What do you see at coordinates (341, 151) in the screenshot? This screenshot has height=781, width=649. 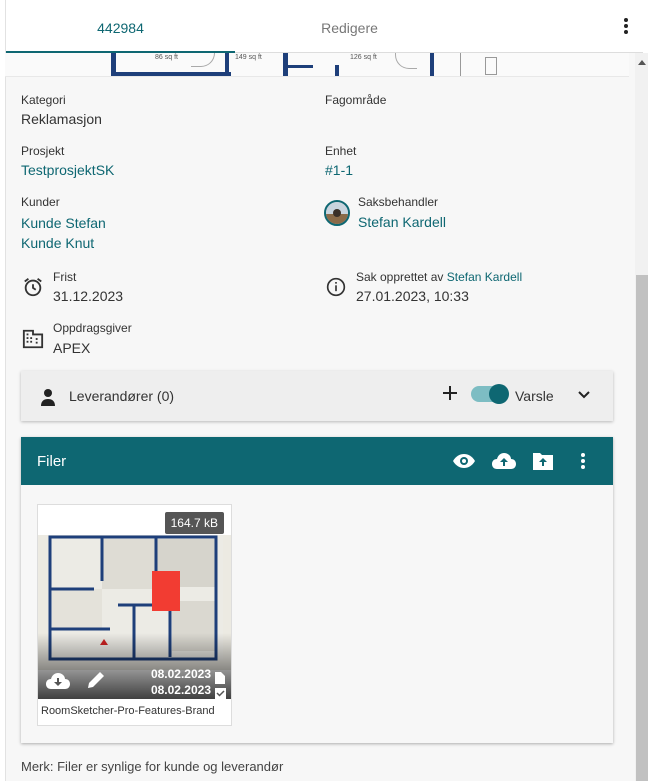 I see `enhet-label: Enhet` at bounding box center [341, 151].